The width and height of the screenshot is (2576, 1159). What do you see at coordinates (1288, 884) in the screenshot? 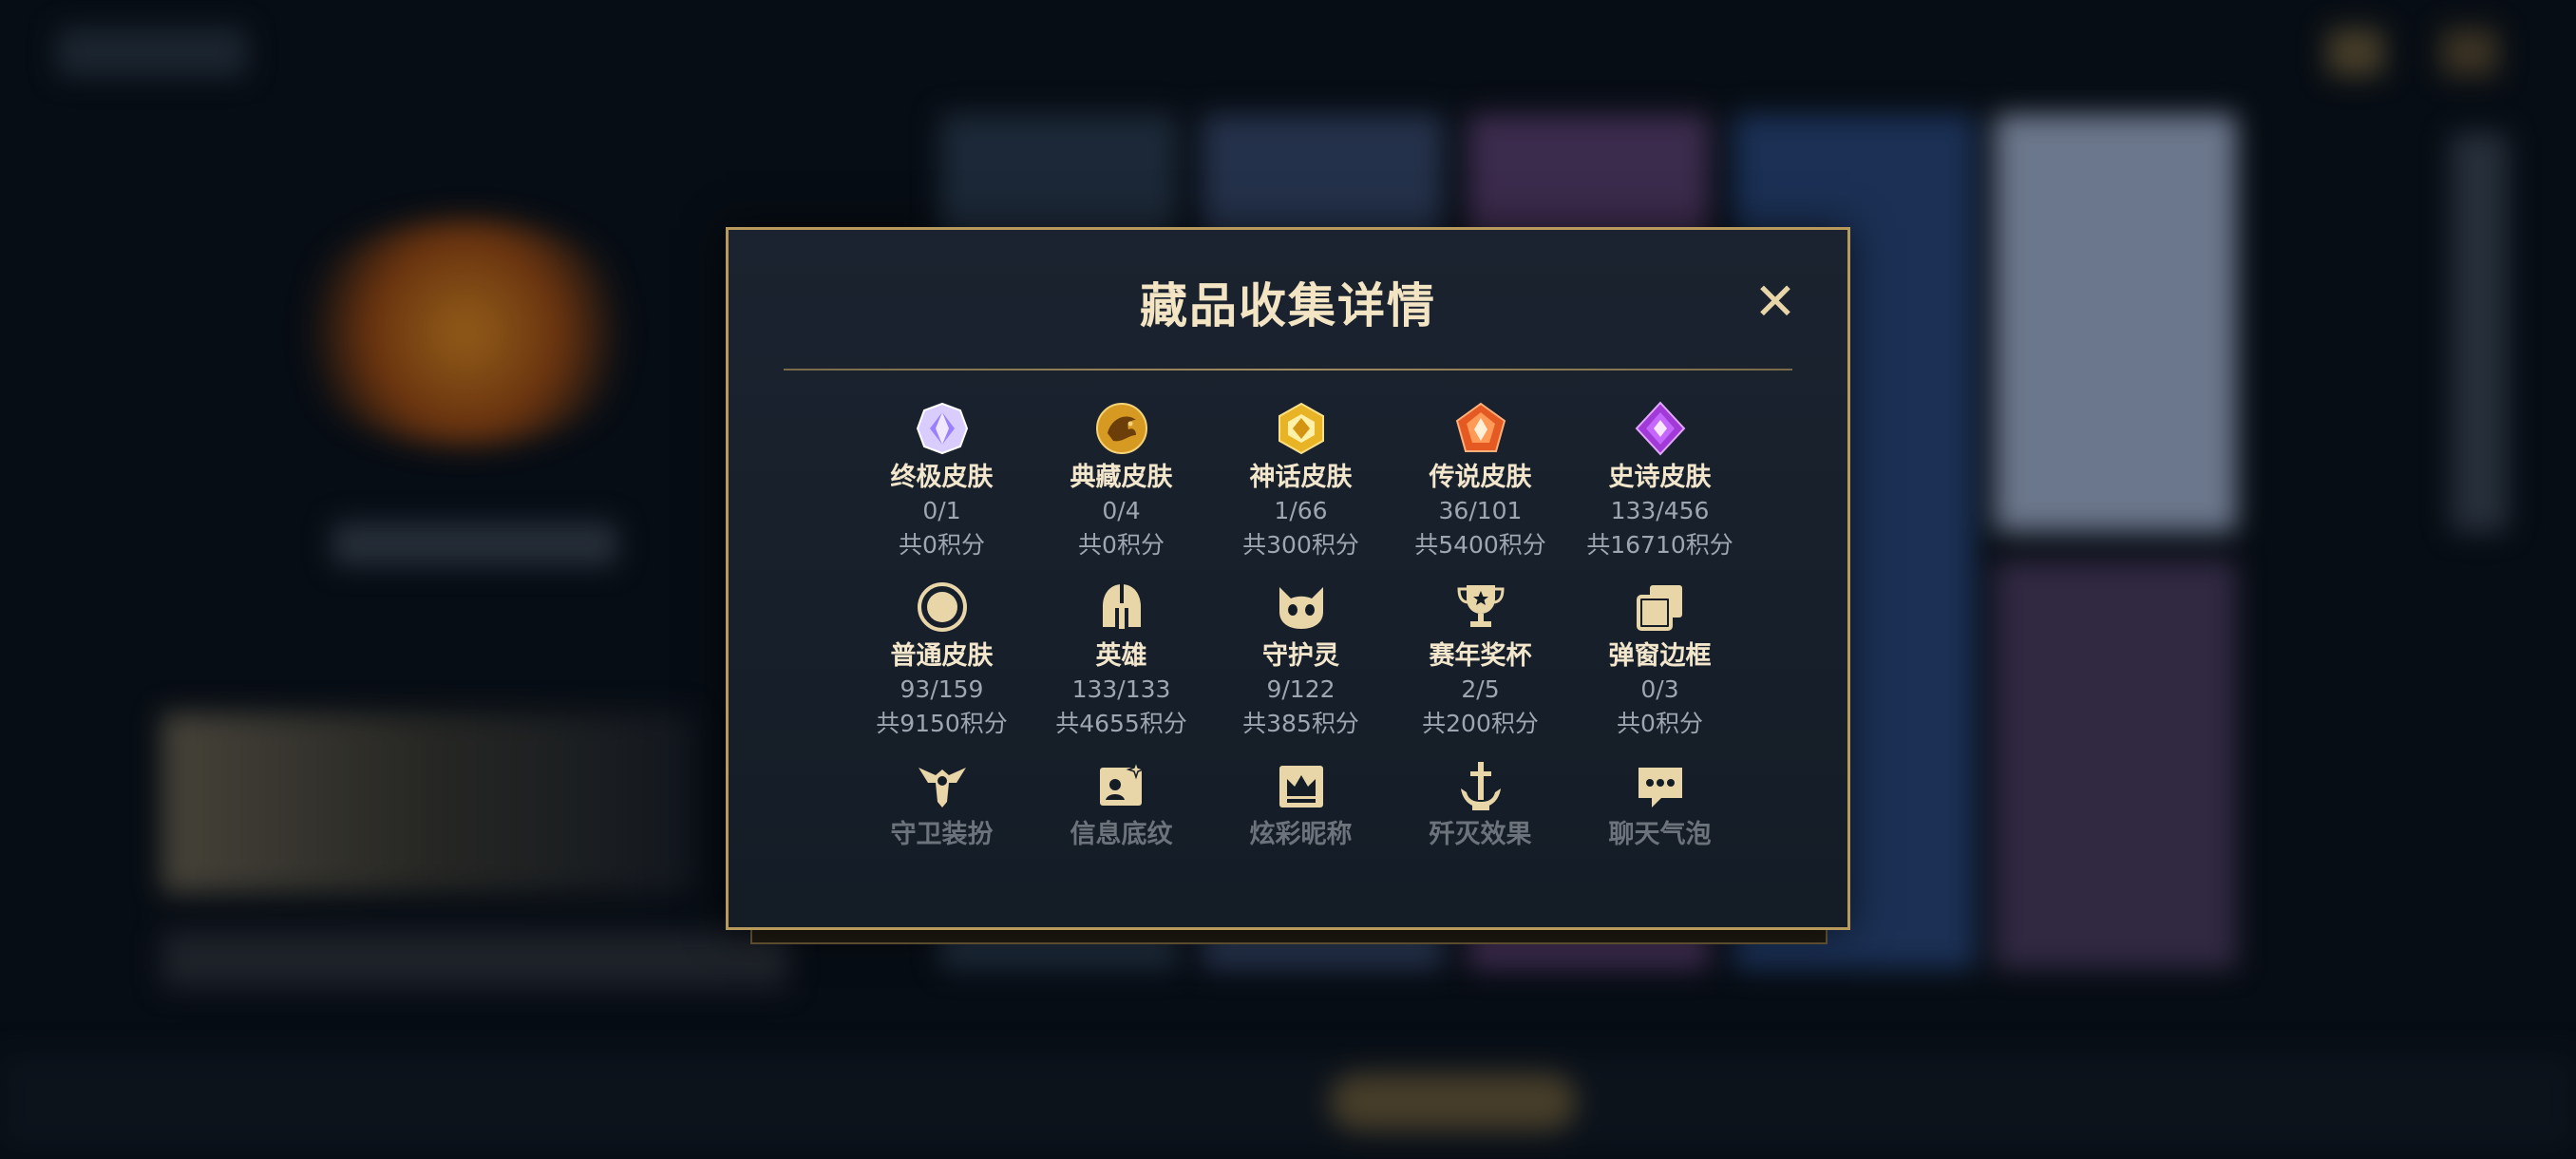
I see `scroll-fade` at bounding box center [1288, 884].